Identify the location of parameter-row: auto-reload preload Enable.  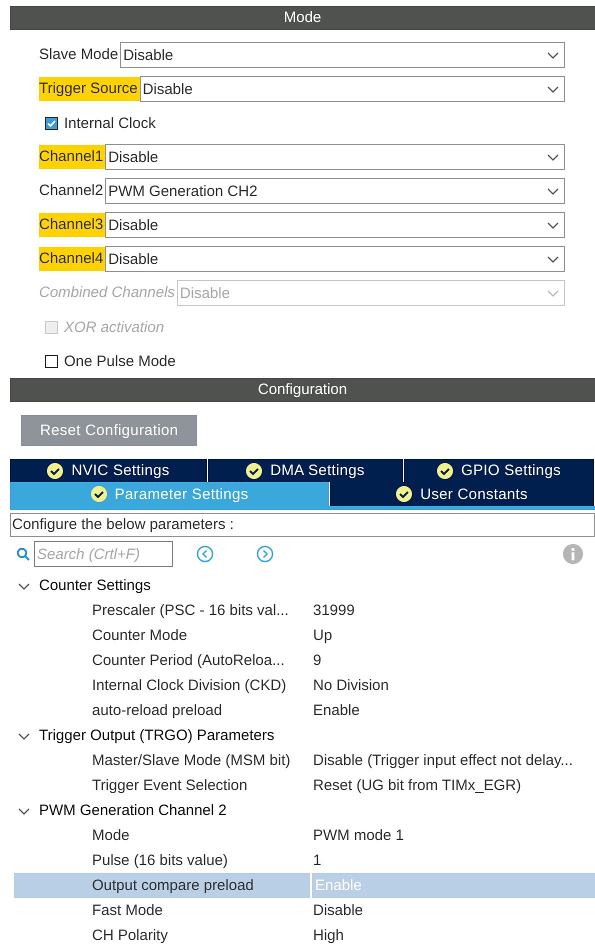
(304, 710).